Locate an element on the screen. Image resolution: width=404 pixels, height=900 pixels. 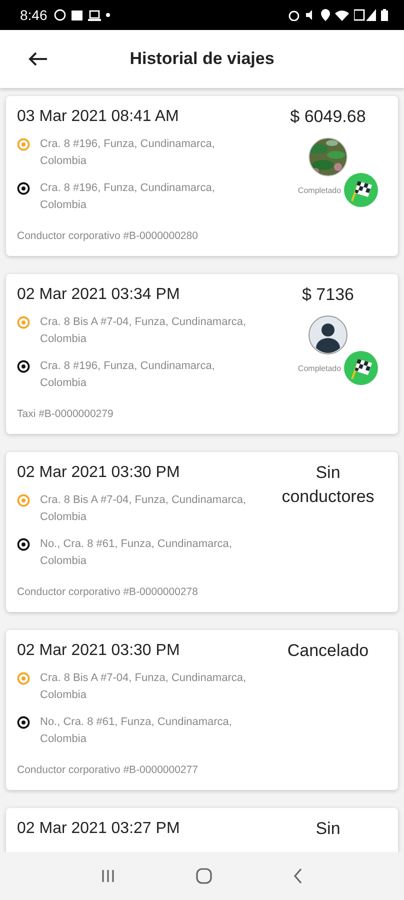
recent-apps-icon is located at coordinates (107, 876).